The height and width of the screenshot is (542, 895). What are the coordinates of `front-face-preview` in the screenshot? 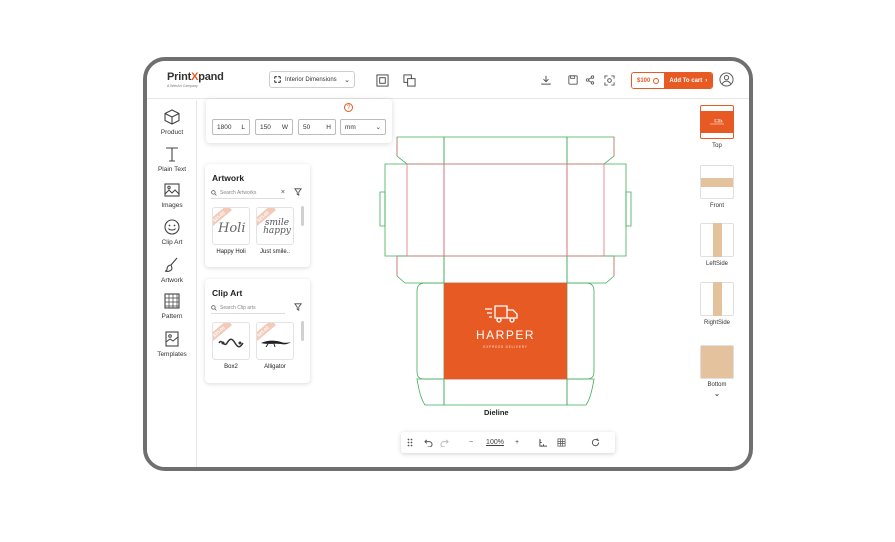 It's located at (717, 182).